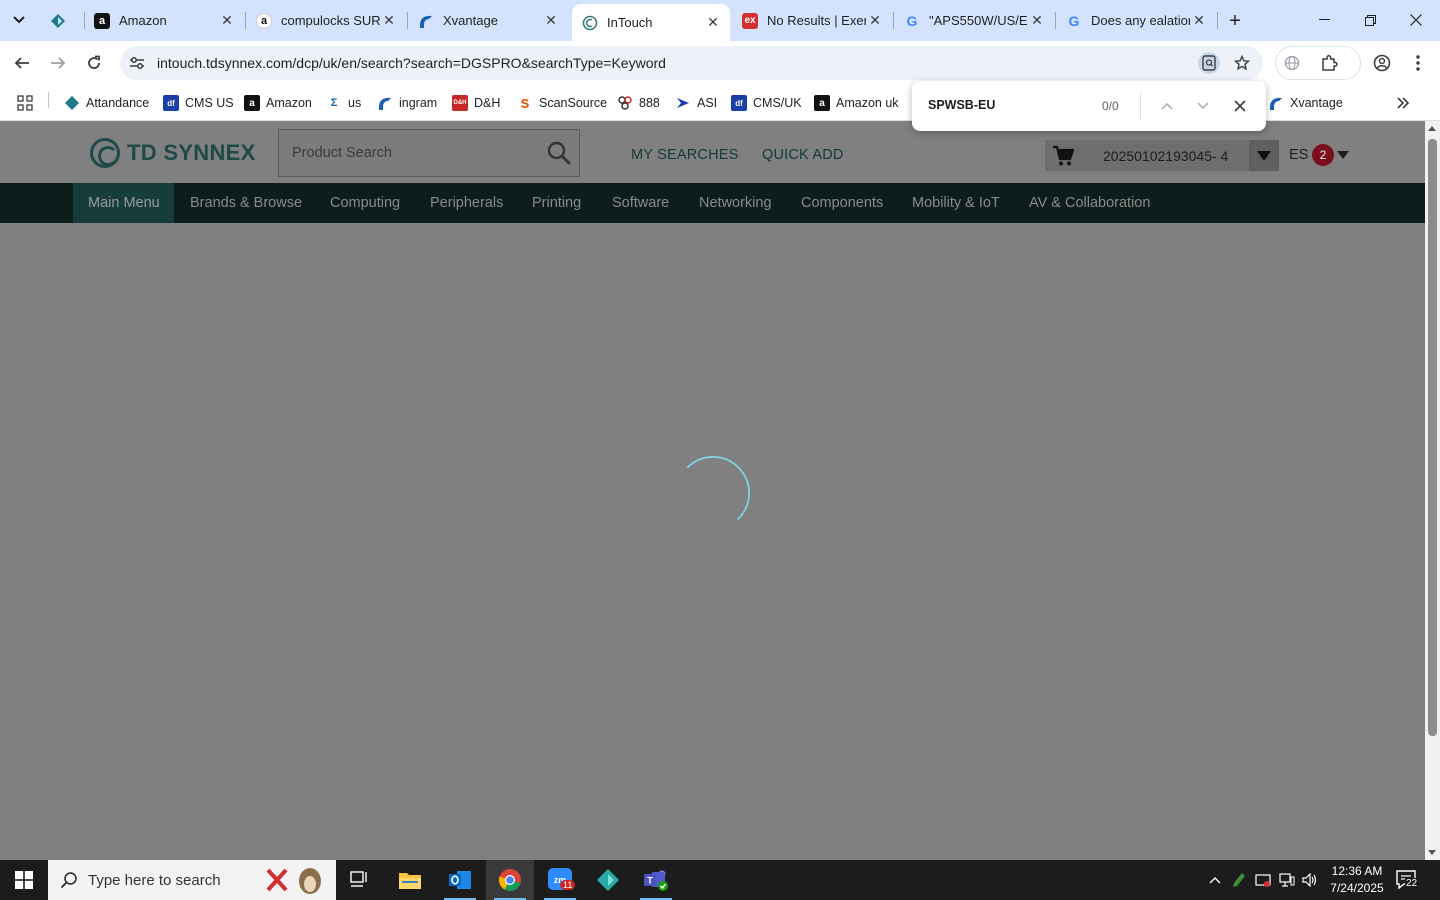 Image resolution: width=1440 pixels, height=900 pixels. Describe the element at coordinates (803, 155) in the screenshot. I see `quick-add-link: QUICK ADD` at that location.